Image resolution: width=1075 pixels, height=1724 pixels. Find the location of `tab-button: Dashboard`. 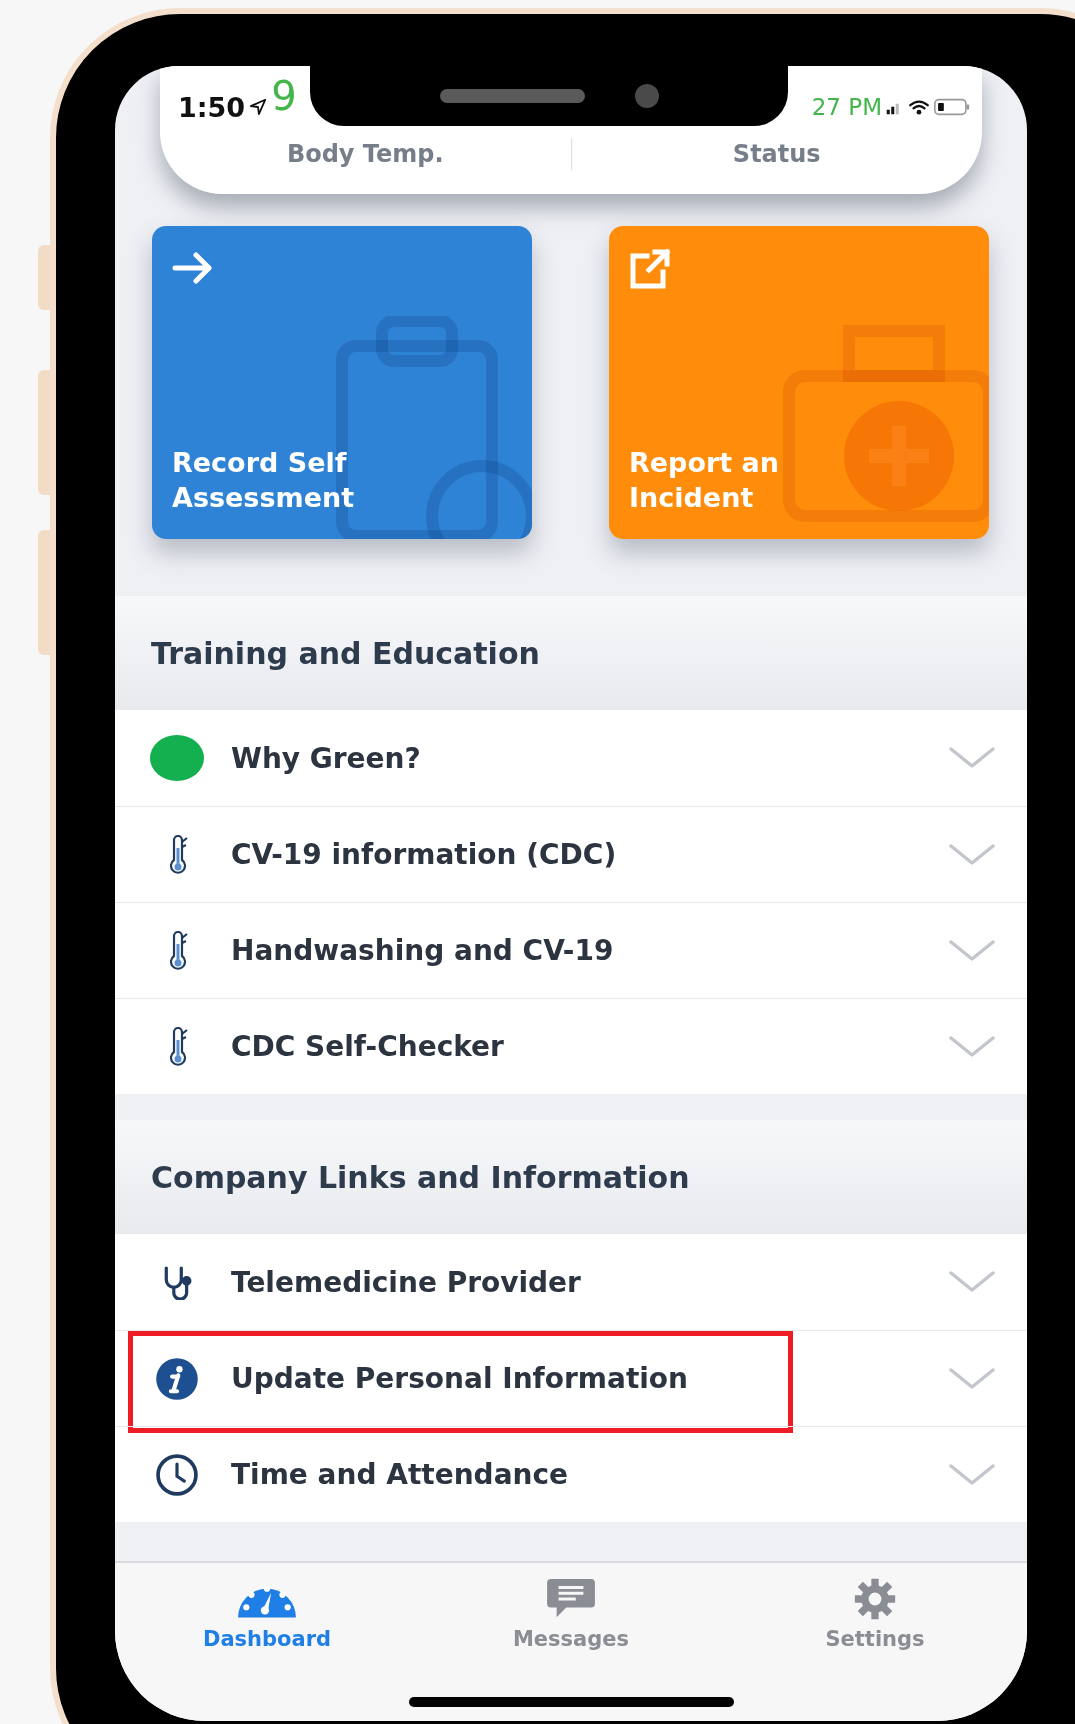

tab-button: Dashboard is located at coordinates (267, 1614).